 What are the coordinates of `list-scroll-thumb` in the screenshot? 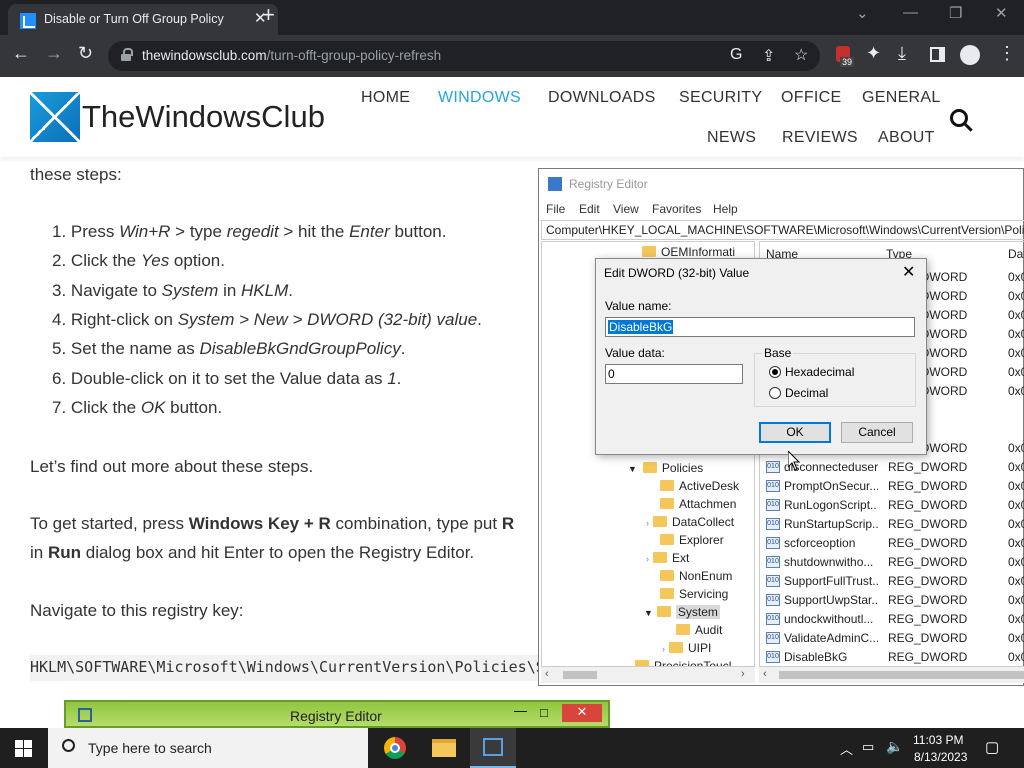 It's located at (901, 675).